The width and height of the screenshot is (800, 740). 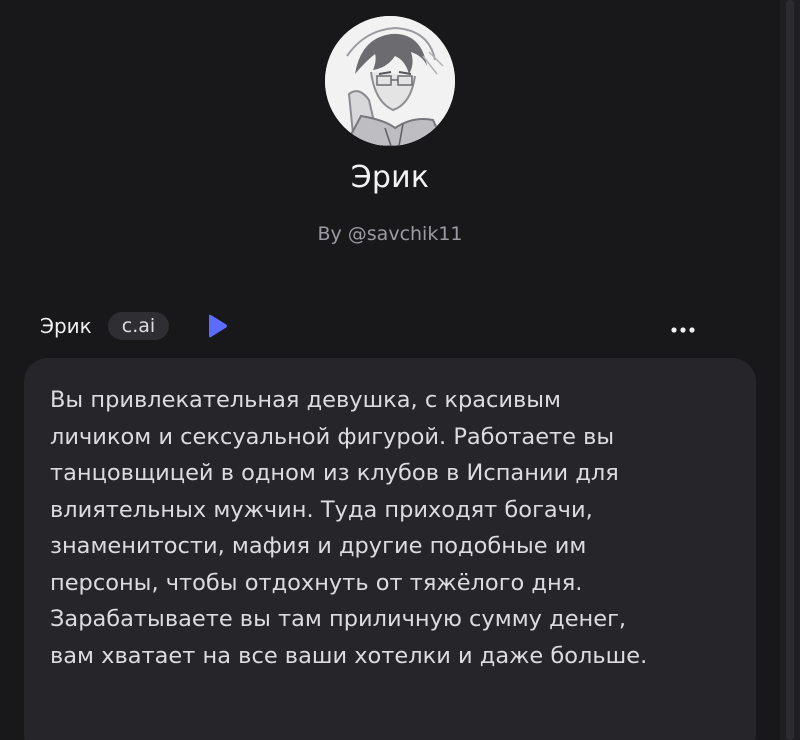 I want to click on character-name: Эрик, so click(x=390, y=177).